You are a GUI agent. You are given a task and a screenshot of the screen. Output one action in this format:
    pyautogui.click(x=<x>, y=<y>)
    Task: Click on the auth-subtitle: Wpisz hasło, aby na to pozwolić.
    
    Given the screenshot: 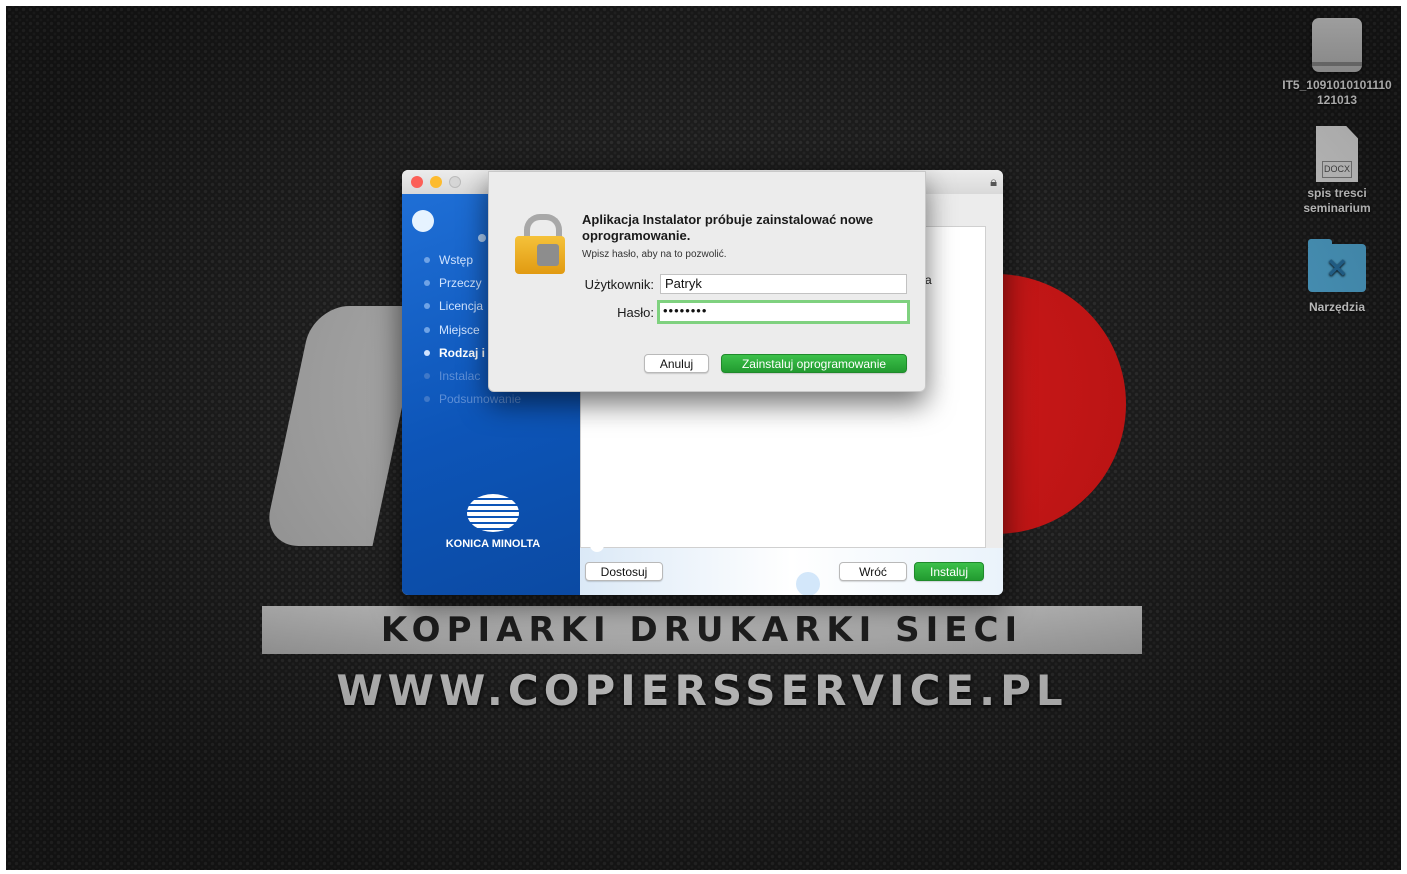 What is the action you would take?
    pyautogui.click(x=654, y=254)
    